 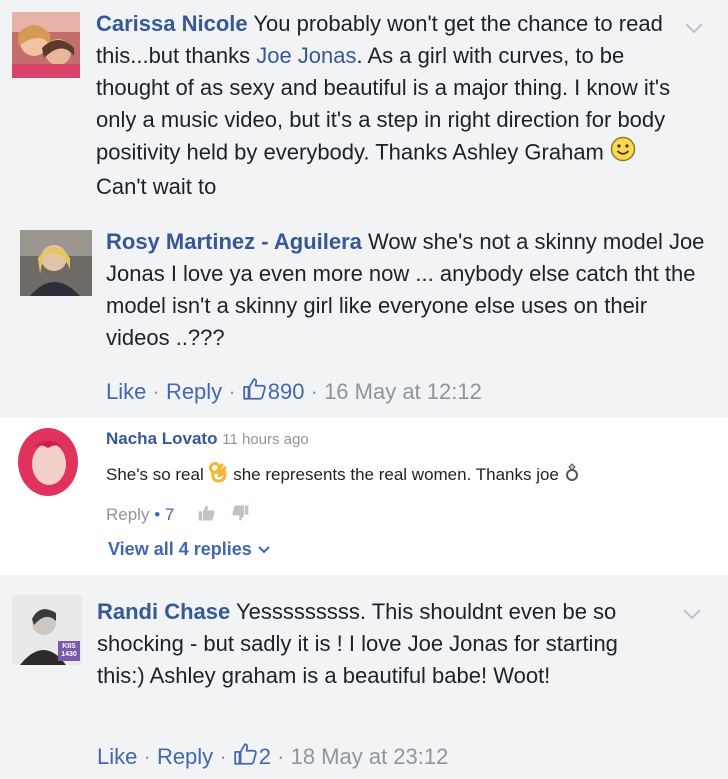 What do you see at coordinates (169, 514) in the screenshot?
I see `reply-count: 7` at bounding box center [169, 514].